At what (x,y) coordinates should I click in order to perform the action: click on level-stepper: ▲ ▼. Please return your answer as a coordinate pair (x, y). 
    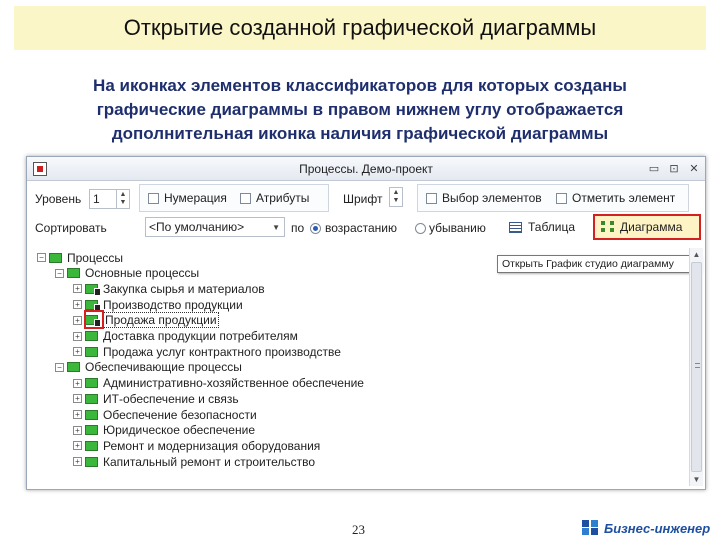
    Looking at the image, I should click on (123, 199).